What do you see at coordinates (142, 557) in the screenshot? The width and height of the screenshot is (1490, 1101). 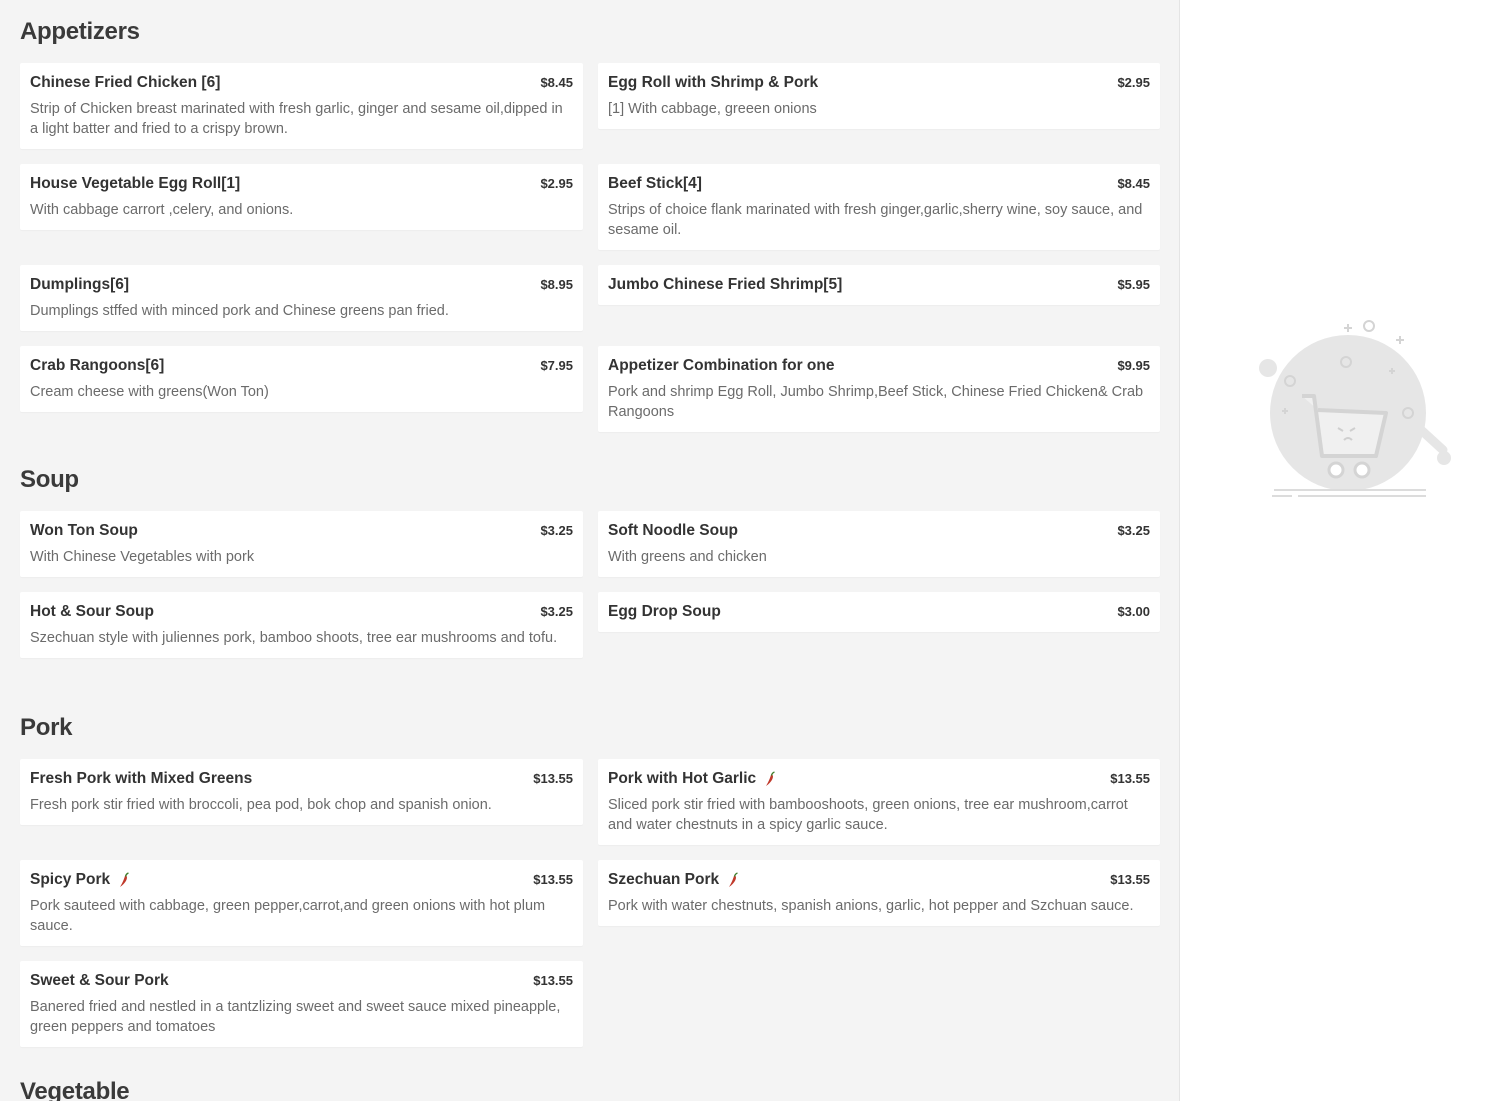 I see `menu-item-description: With Chinese Vegetables with pork` at bounding box center [142, 557].